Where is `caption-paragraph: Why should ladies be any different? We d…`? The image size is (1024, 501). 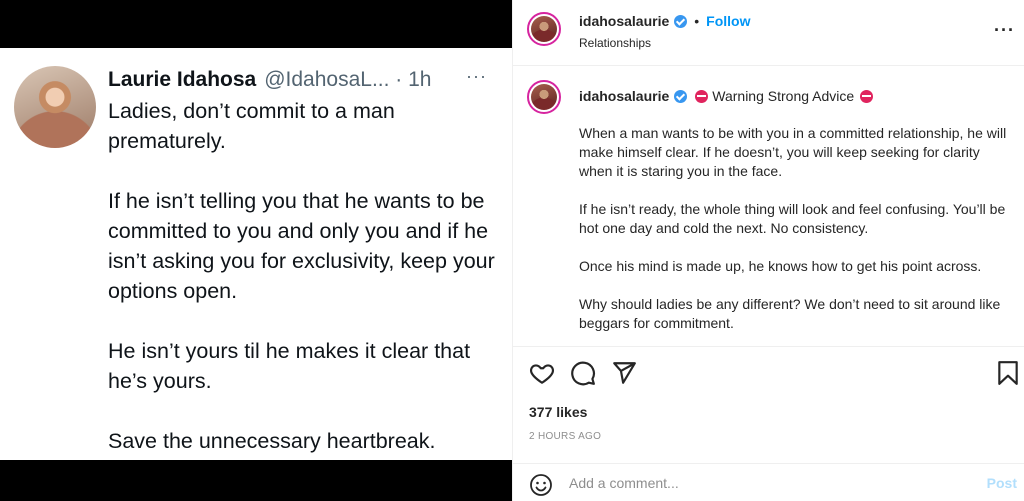
caption-paragraph: Why should ladies be any different? We d… is located at coordinates (790, 313).